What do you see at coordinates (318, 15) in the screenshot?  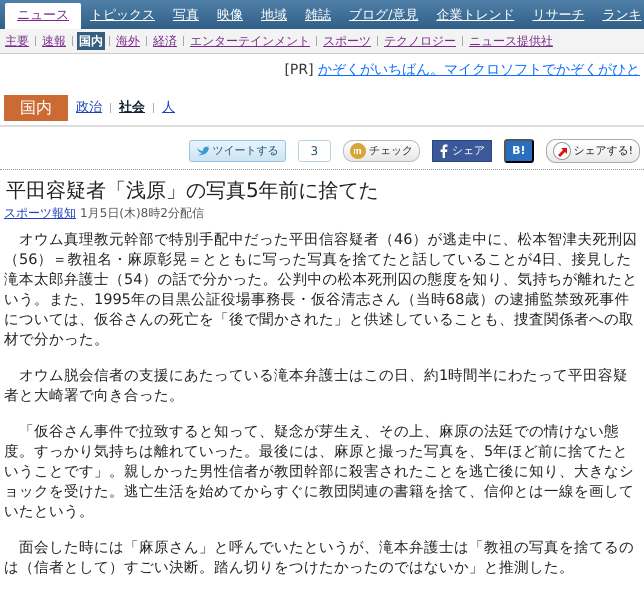 I see `nav-tab: 雑誌` at bounding box center [318, 15].